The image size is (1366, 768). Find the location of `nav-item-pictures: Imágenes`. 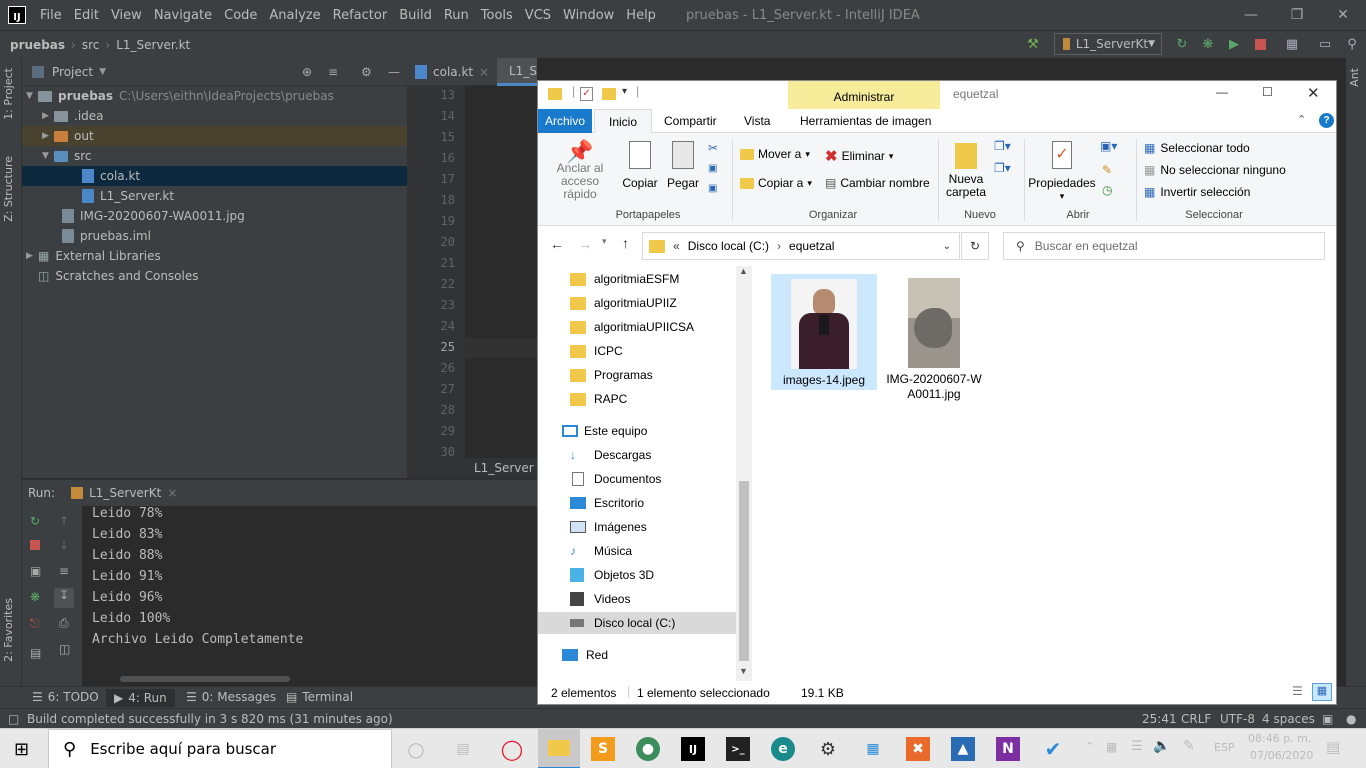

nav-item-pictures: Imágenes is located at coordinates (638, 527).